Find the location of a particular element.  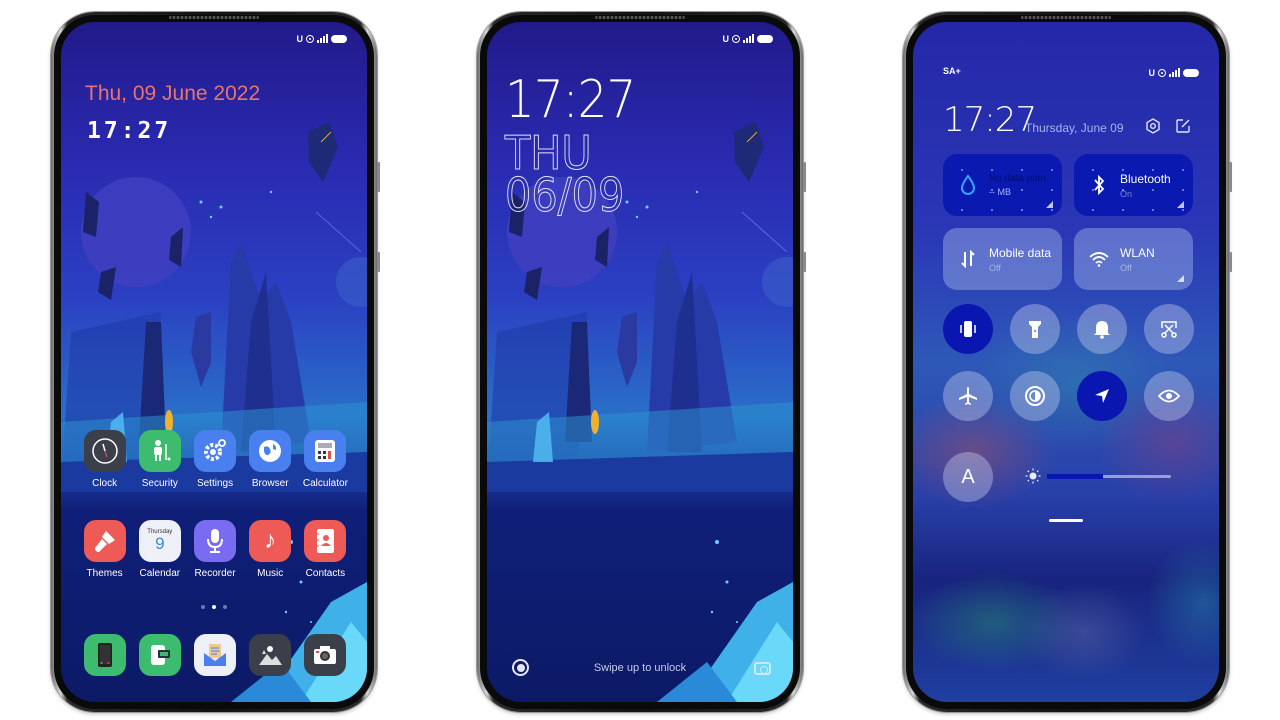

app-clock: Clock is located at coordinates (104, 459).